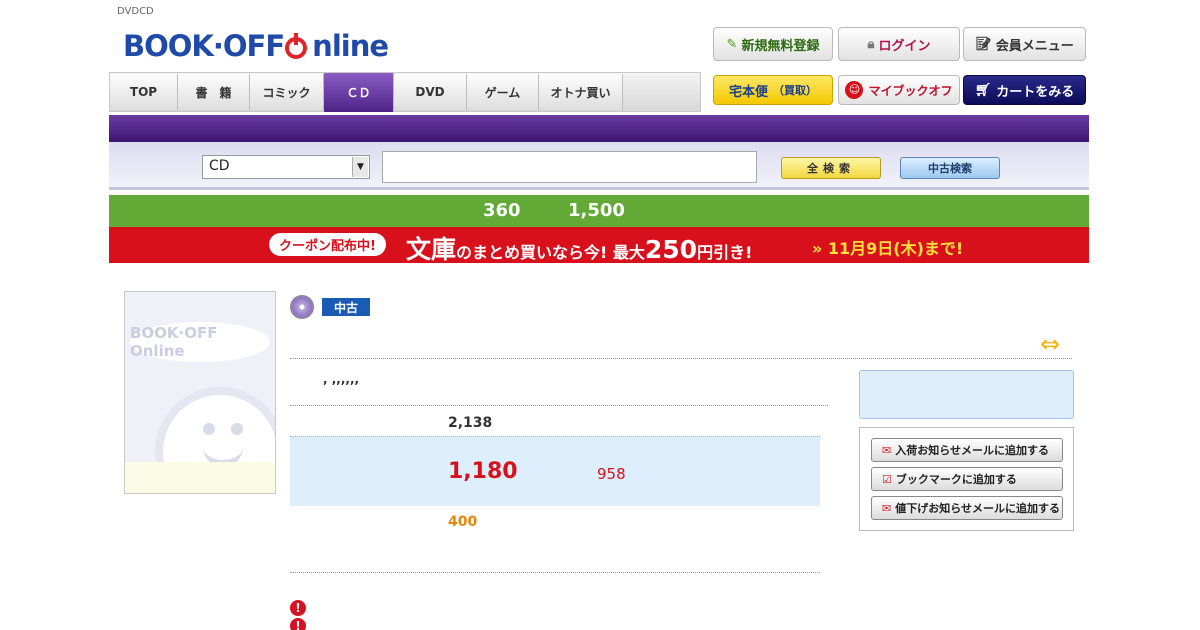  I want to click on pencil-icon: ✎, so click(732, 44).